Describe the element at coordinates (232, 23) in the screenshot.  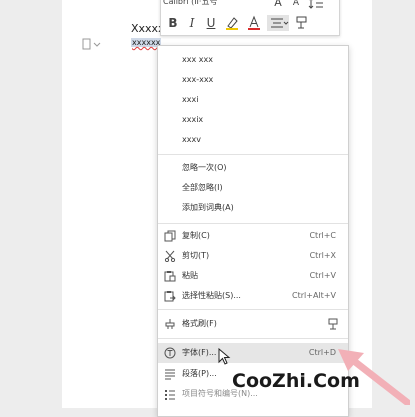
I see `highlight-pen-icon` at that location.